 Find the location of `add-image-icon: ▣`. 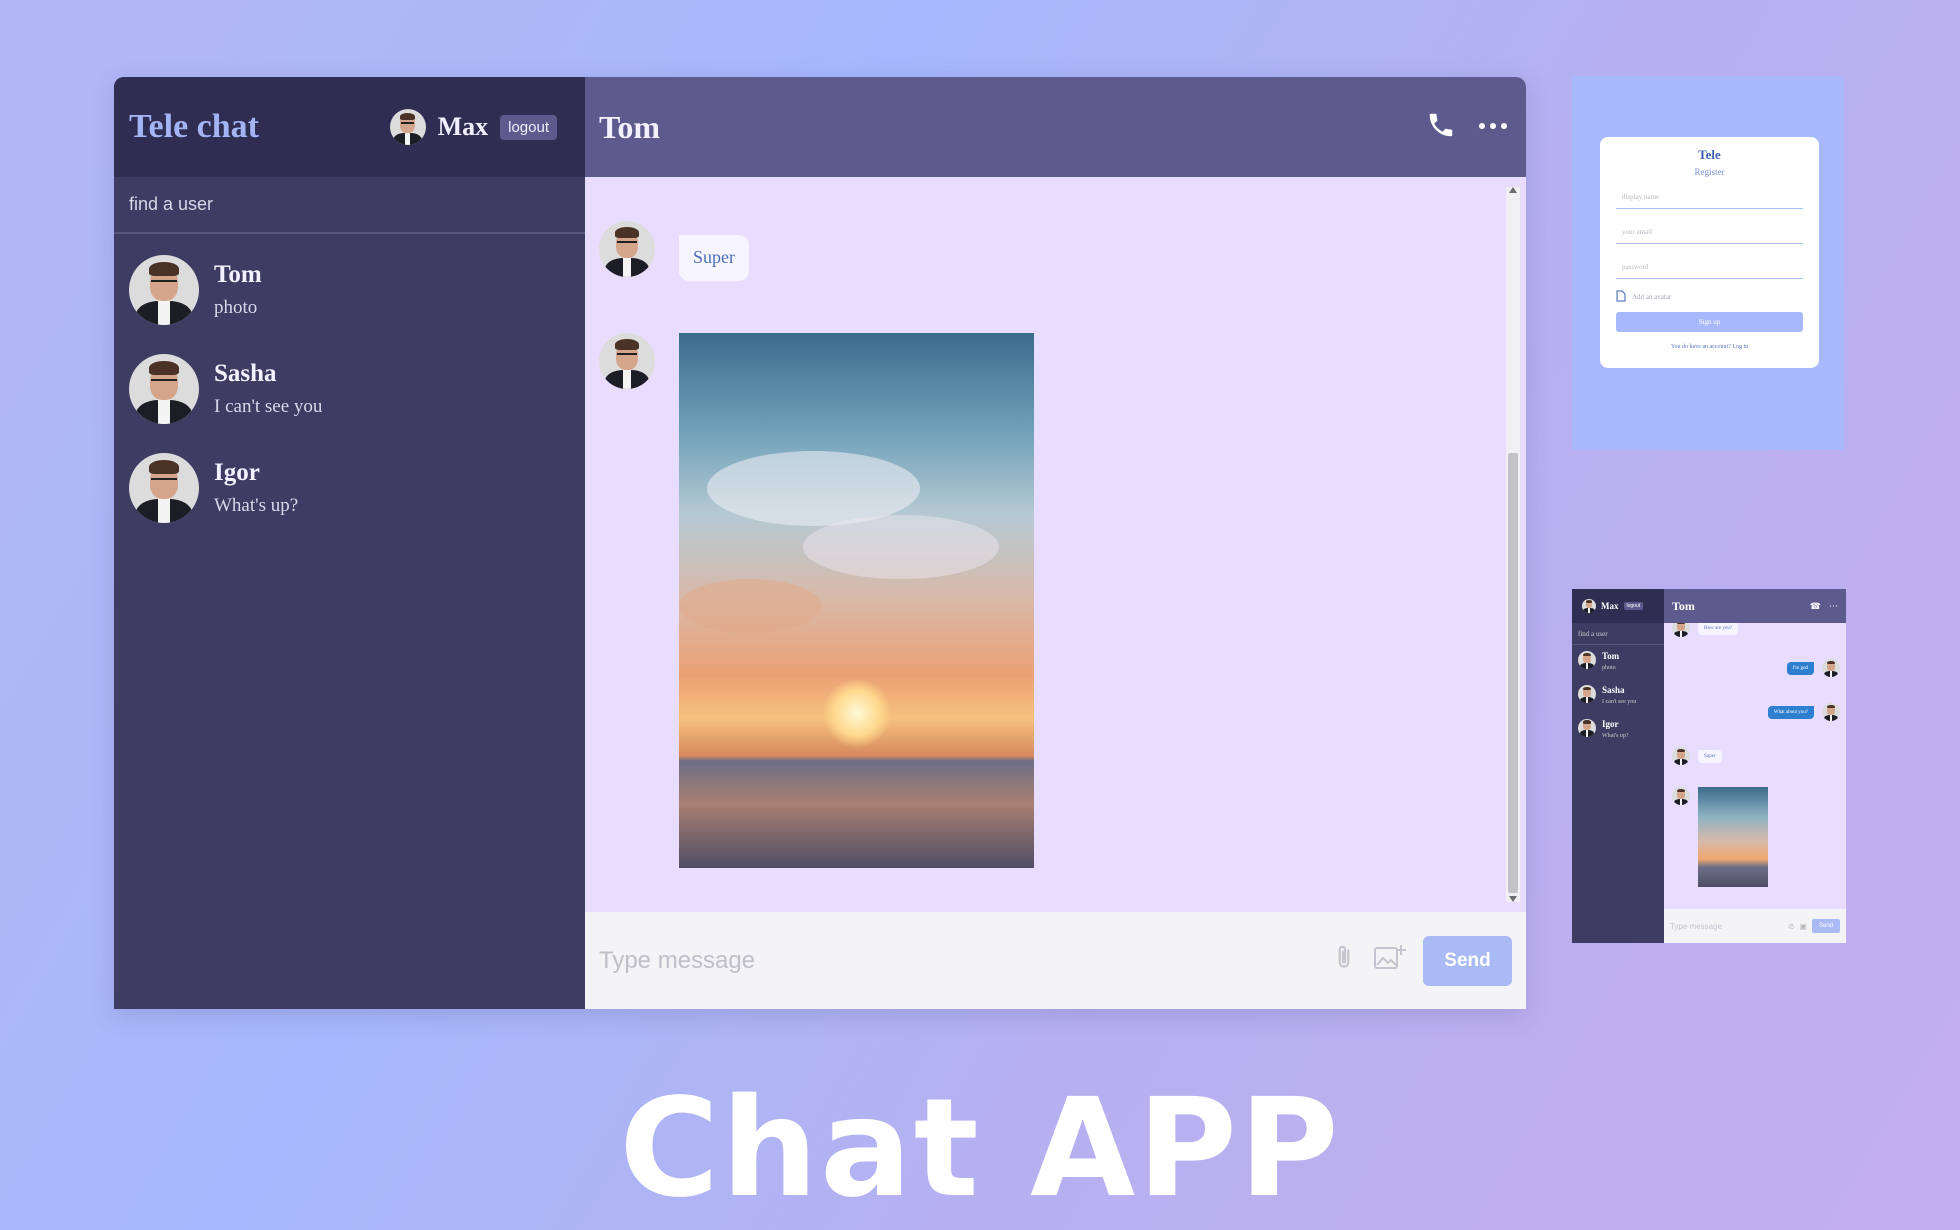

add-image-icon: ▣ is located at coordinates (1803, 926).